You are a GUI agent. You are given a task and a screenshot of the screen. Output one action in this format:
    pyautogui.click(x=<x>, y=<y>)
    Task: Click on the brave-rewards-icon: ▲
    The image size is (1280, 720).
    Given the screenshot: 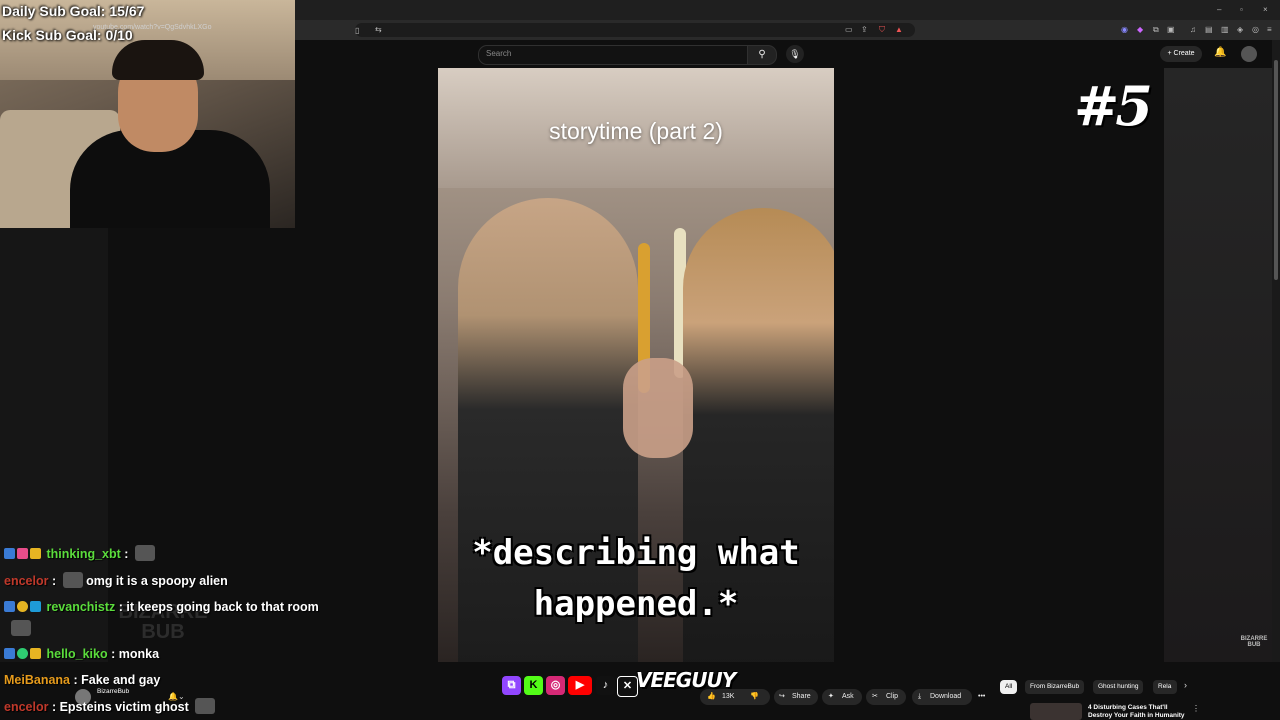 What is the action you would take?
    pyautogui.click(x=899, y=30)
    